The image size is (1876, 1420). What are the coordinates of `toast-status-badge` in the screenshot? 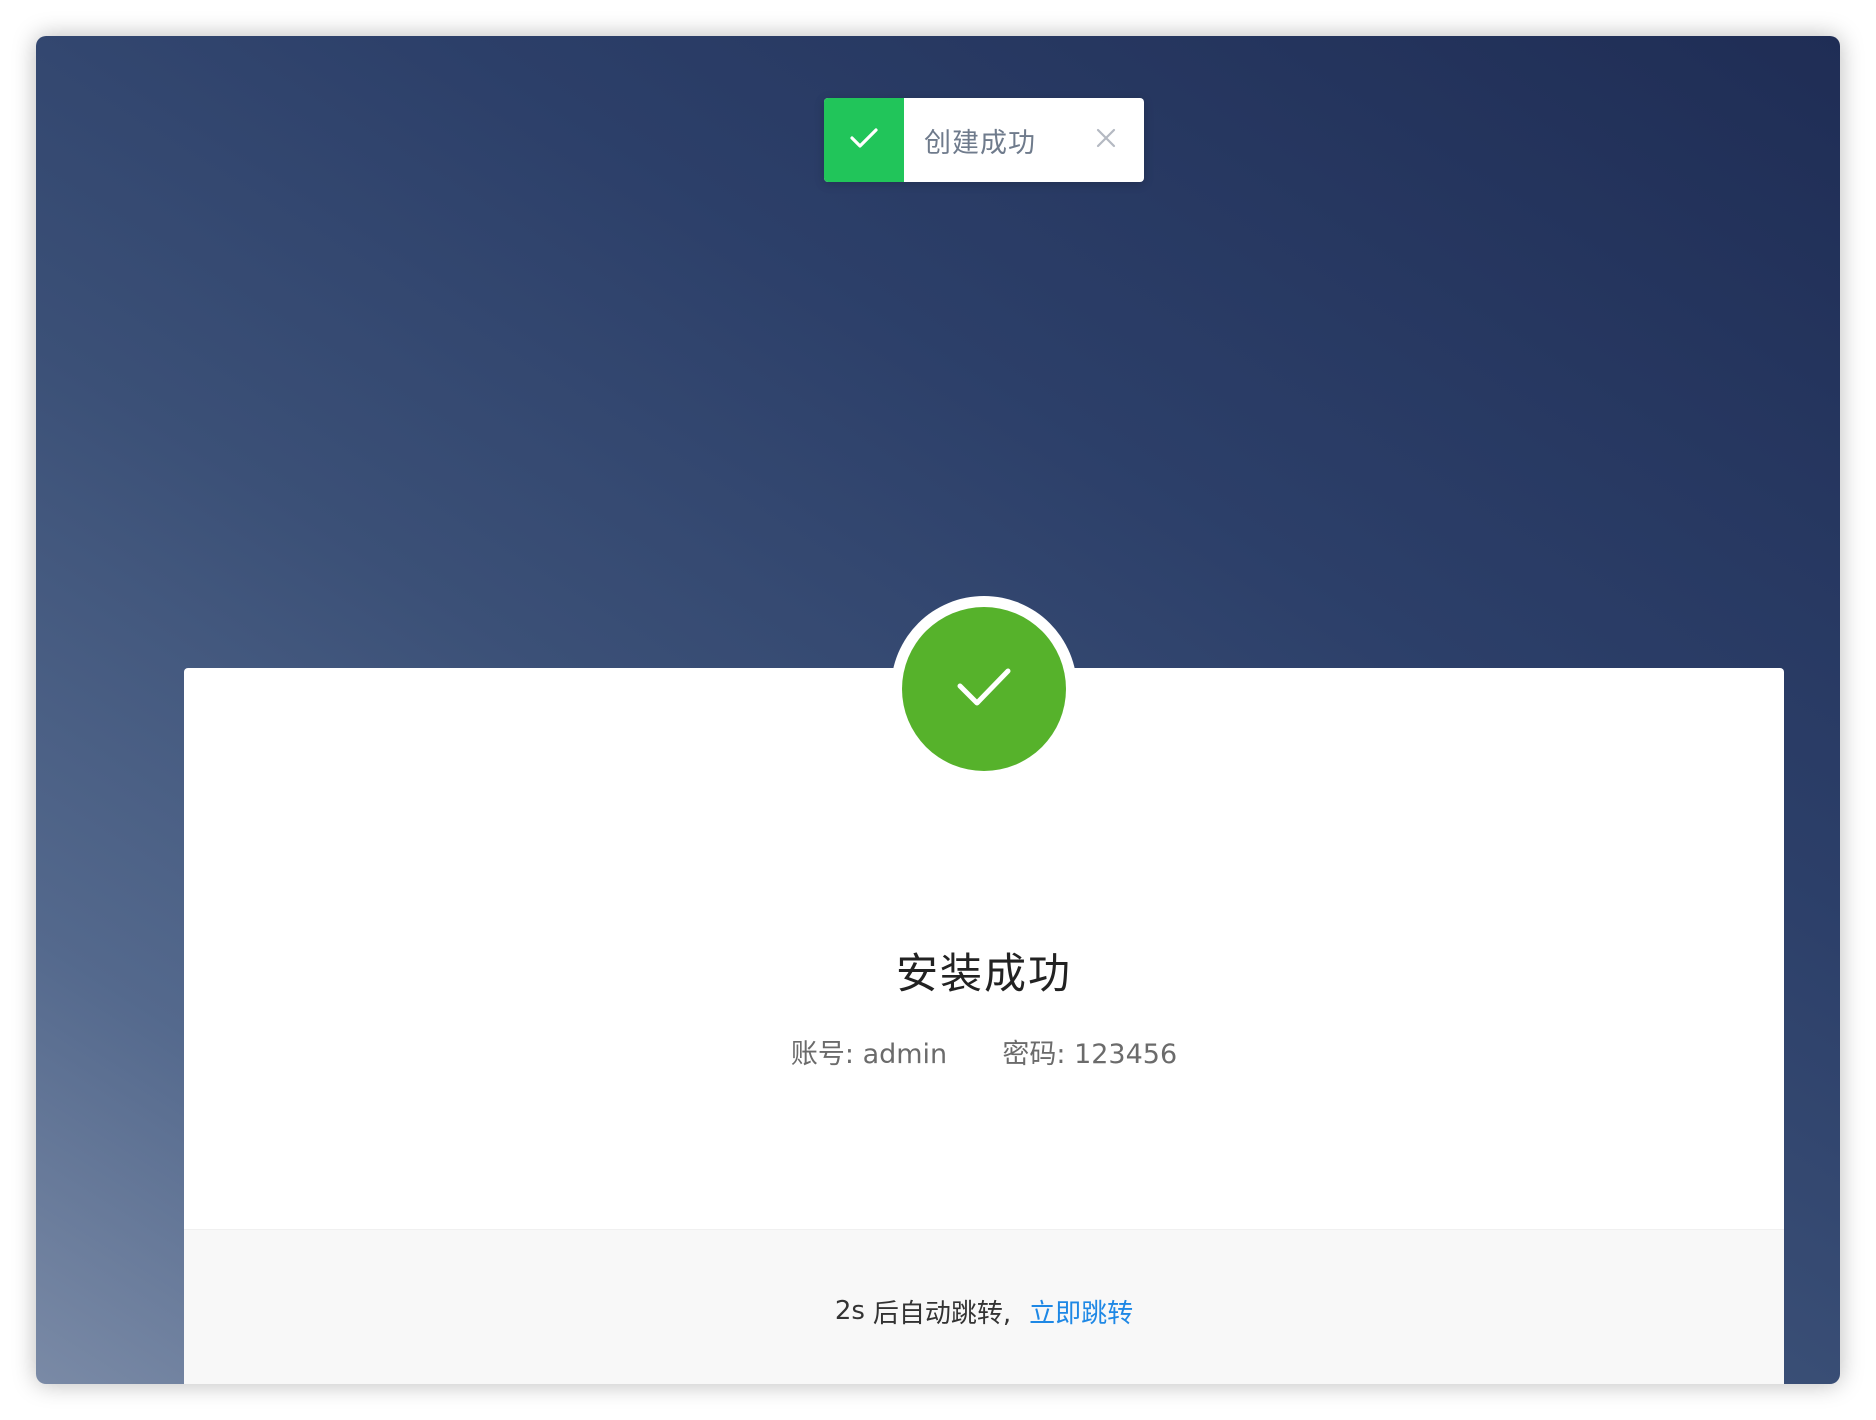 It's located at (864, 140).